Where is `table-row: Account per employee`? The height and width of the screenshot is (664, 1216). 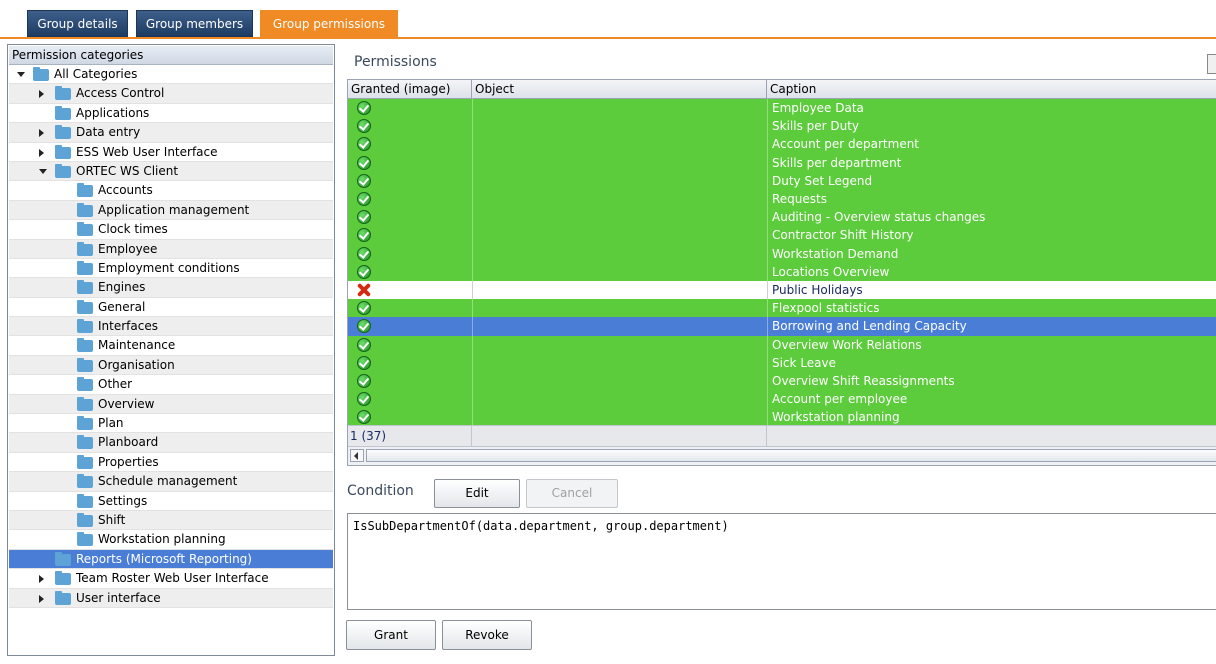
table-row: Account per employee is located at coordinates (782, 399).